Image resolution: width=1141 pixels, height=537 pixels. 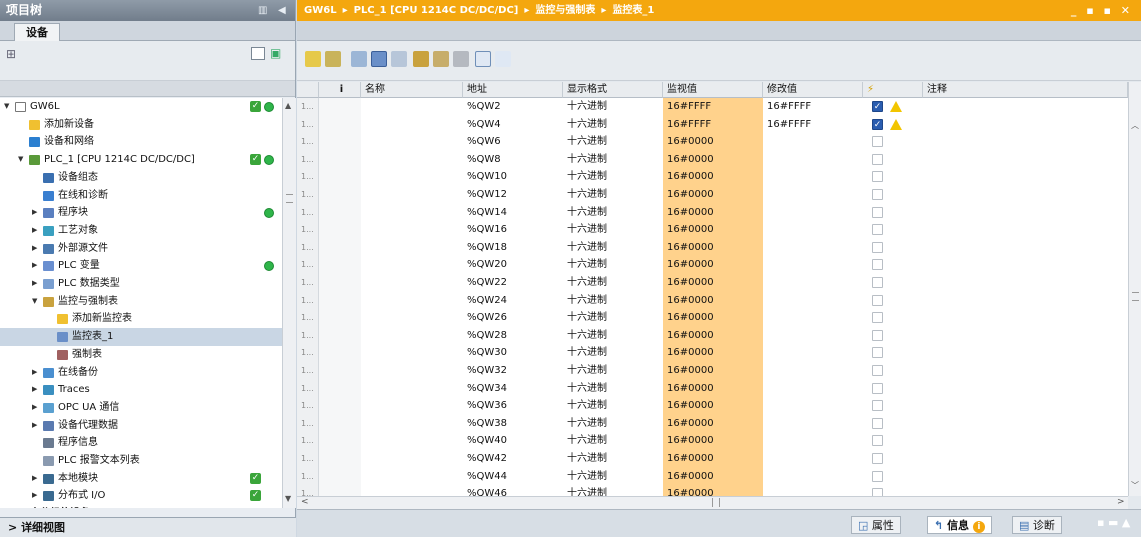 I want to click on tree-item: ▼ GW6L ✓, so click(x=141, y=107).